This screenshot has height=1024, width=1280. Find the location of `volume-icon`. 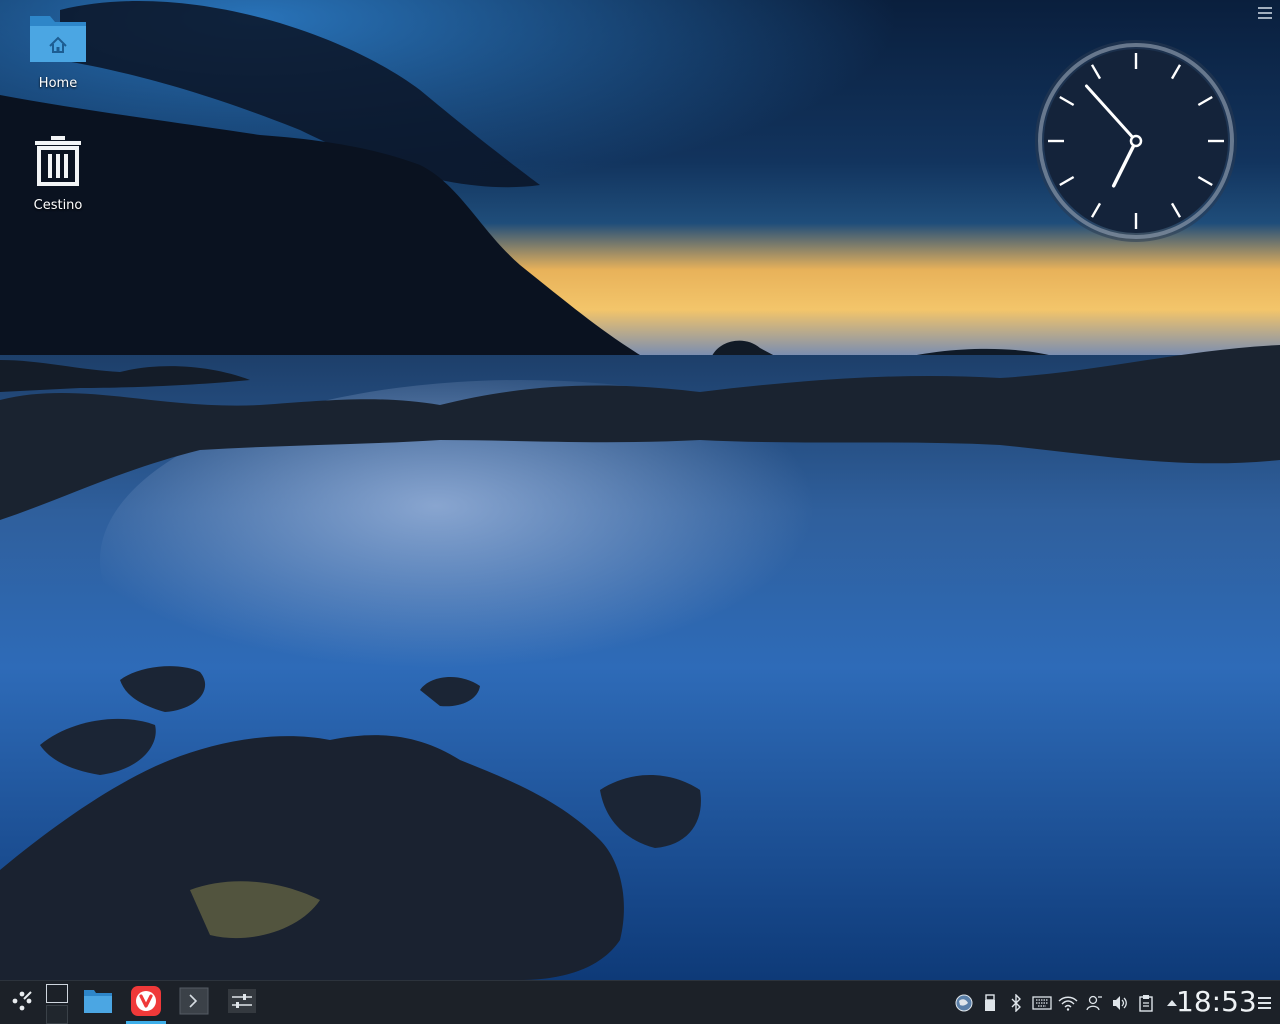

volume-icon is located at coordinates (1120, 1003).